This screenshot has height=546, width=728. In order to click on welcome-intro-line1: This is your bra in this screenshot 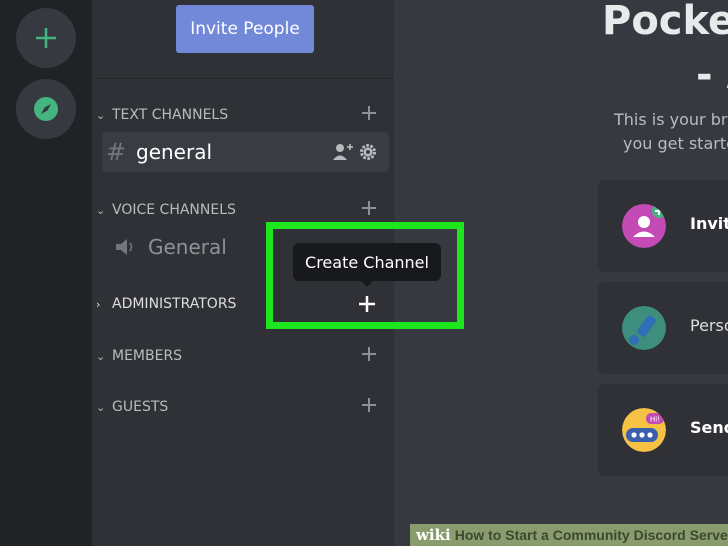, I will do `click(671, 119)`.